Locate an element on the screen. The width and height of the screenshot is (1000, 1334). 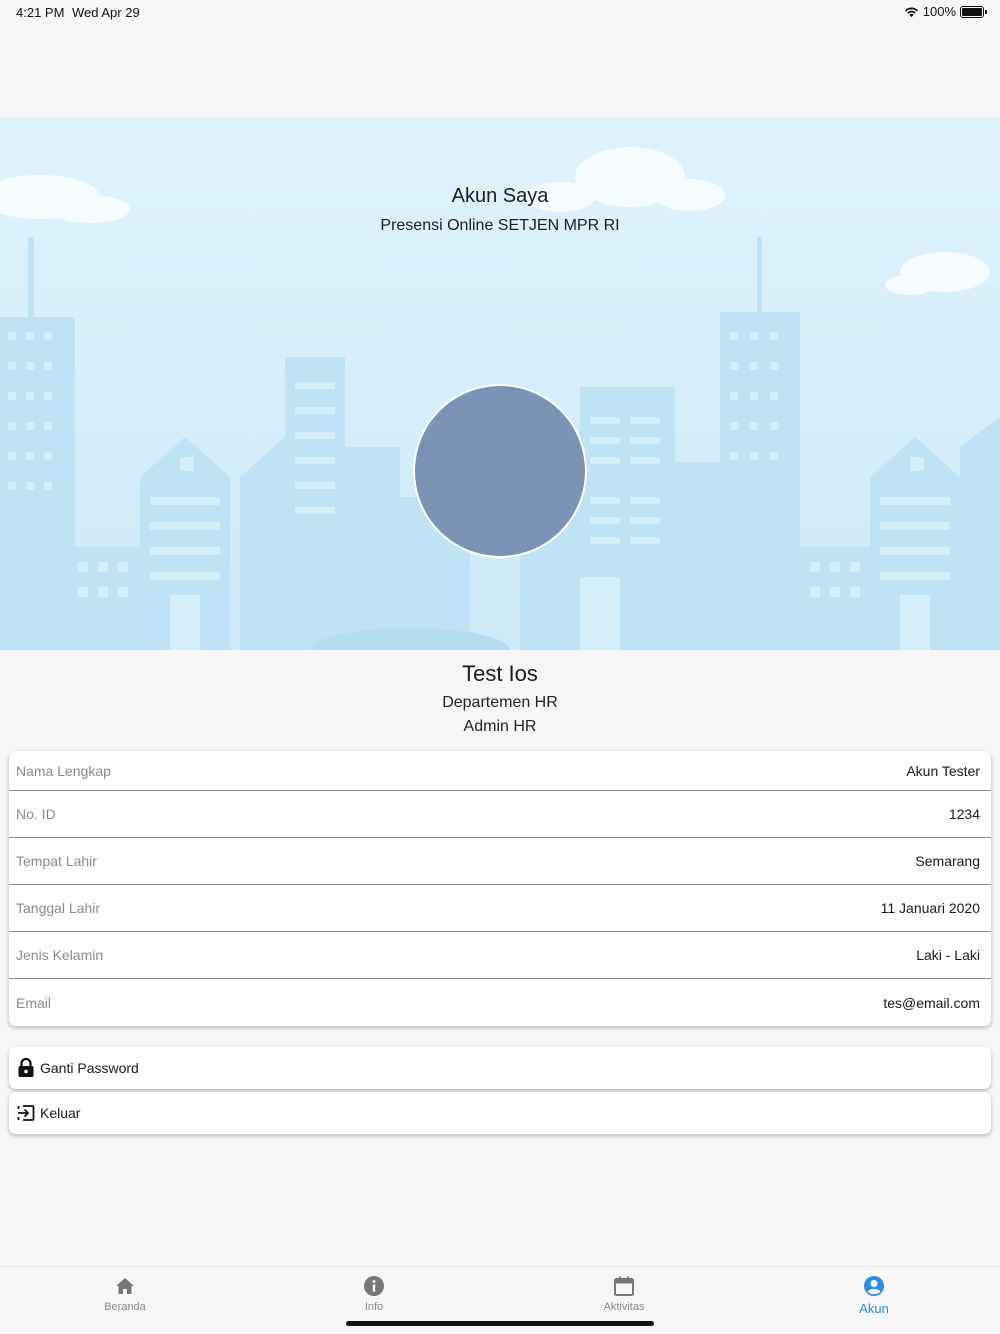
info-row-full-name: Nama Lengkap Akun Tester is located at coordinates (500, 771).